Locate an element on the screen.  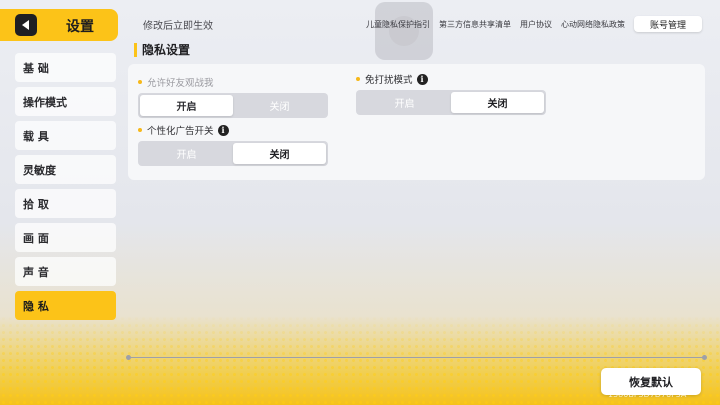
personal-ads-on-option: 开启 is located at coordinates (186, 153).